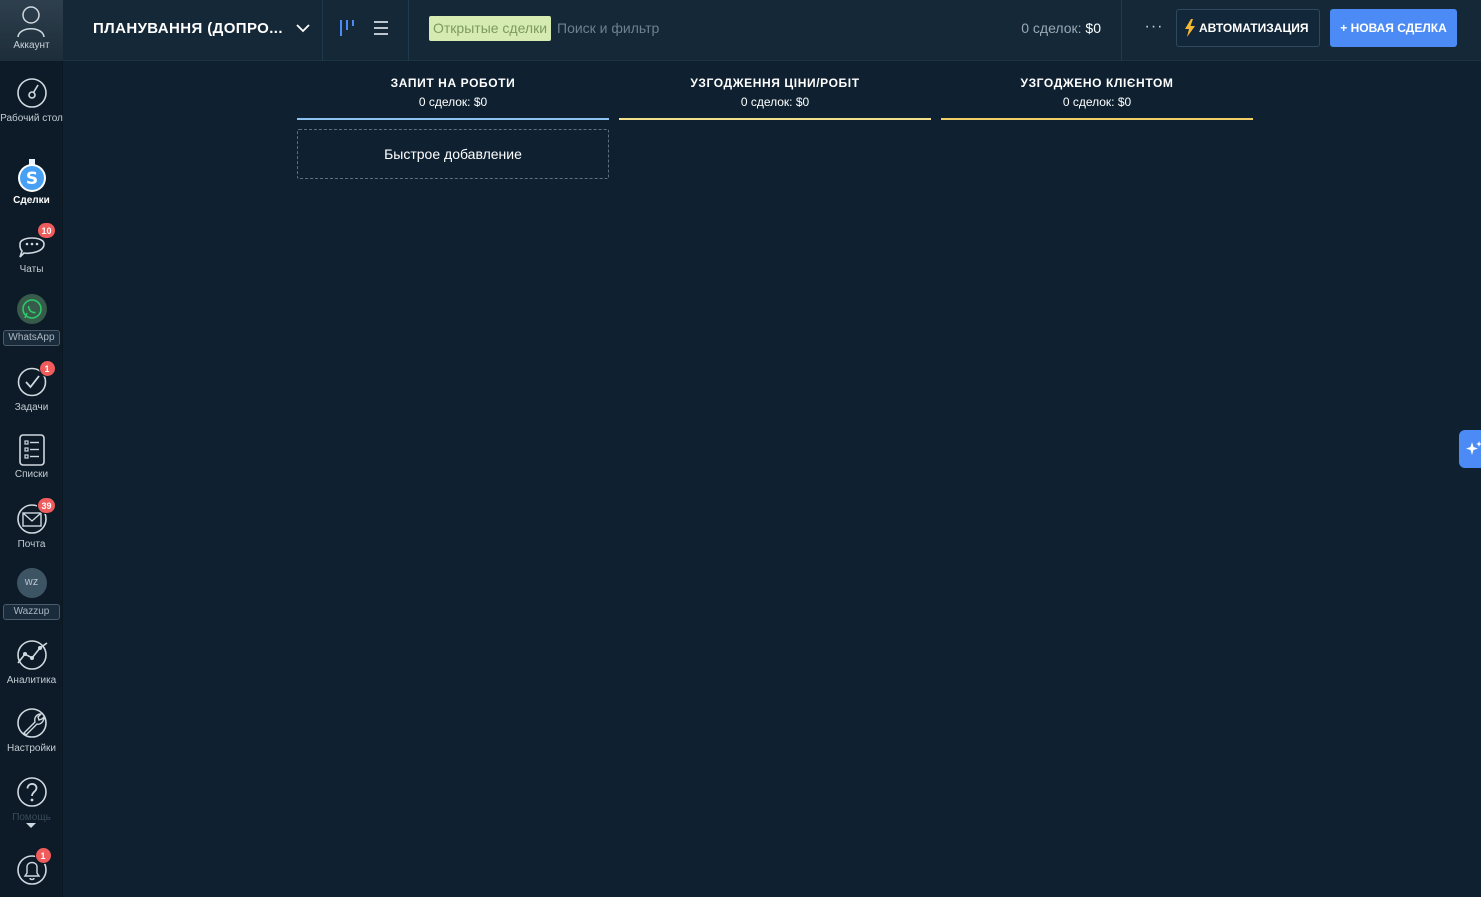 The width and height of the screenshot is (1481, 897). I want to click on kanban-view-icon, so click(347, 28).